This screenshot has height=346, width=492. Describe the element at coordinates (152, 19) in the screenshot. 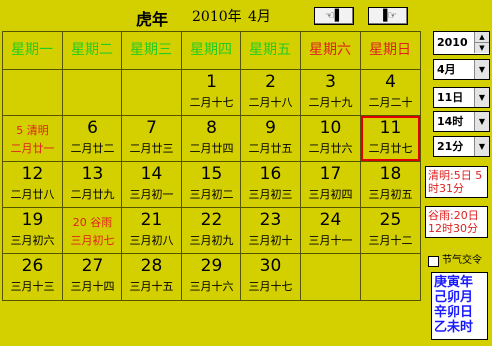

I see `year-animal-label: 虎年` at that location.